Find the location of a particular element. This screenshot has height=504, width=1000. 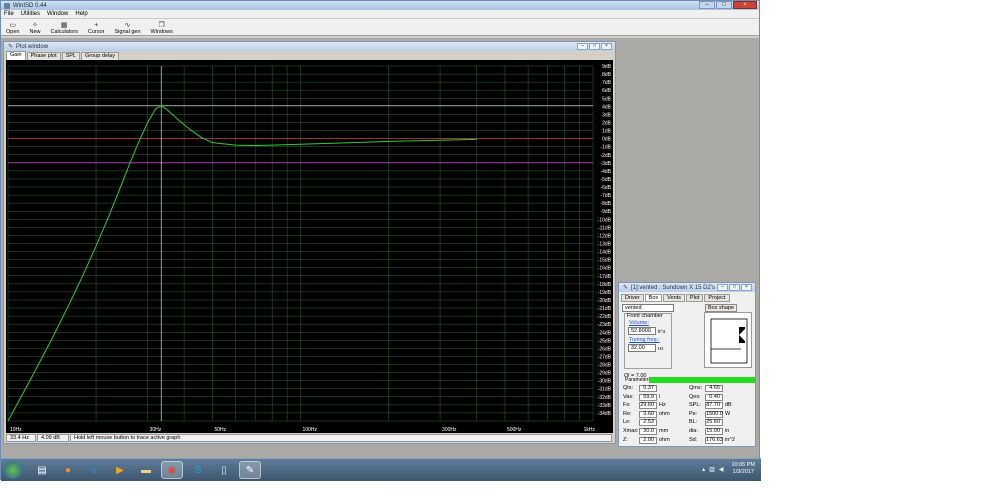

skype-icon: S is located at coordinates (198, 470).